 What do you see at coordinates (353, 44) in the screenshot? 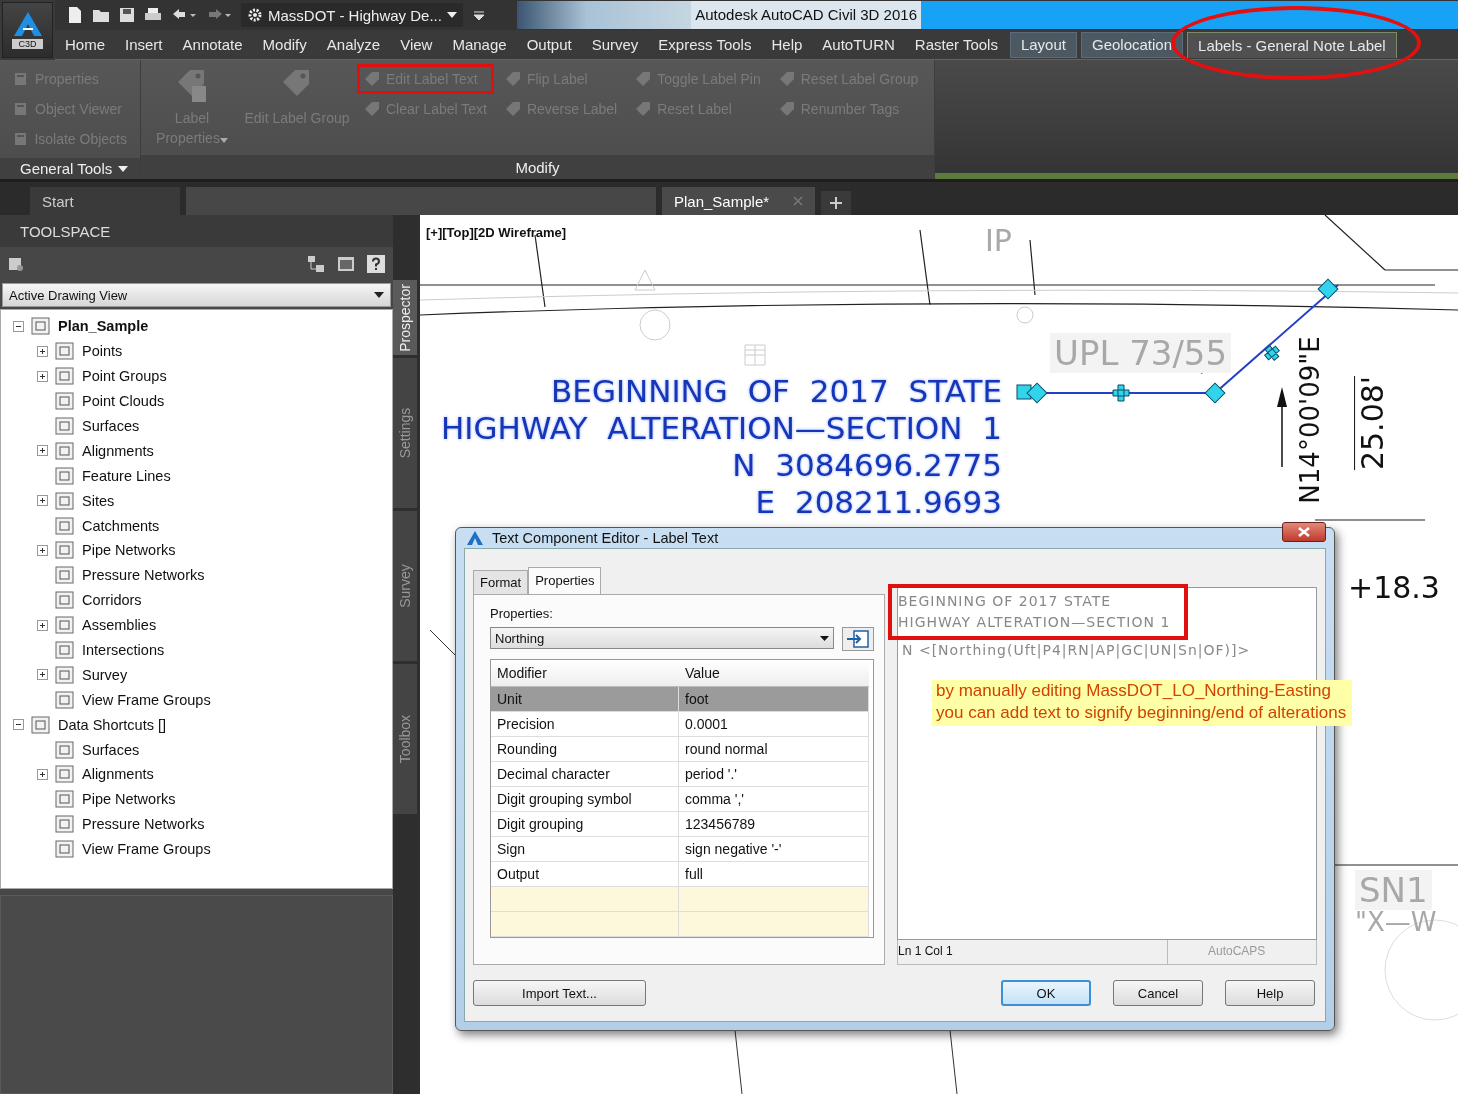
I see `ribbon-tab: Analyze` at bounding box center [353, 44].